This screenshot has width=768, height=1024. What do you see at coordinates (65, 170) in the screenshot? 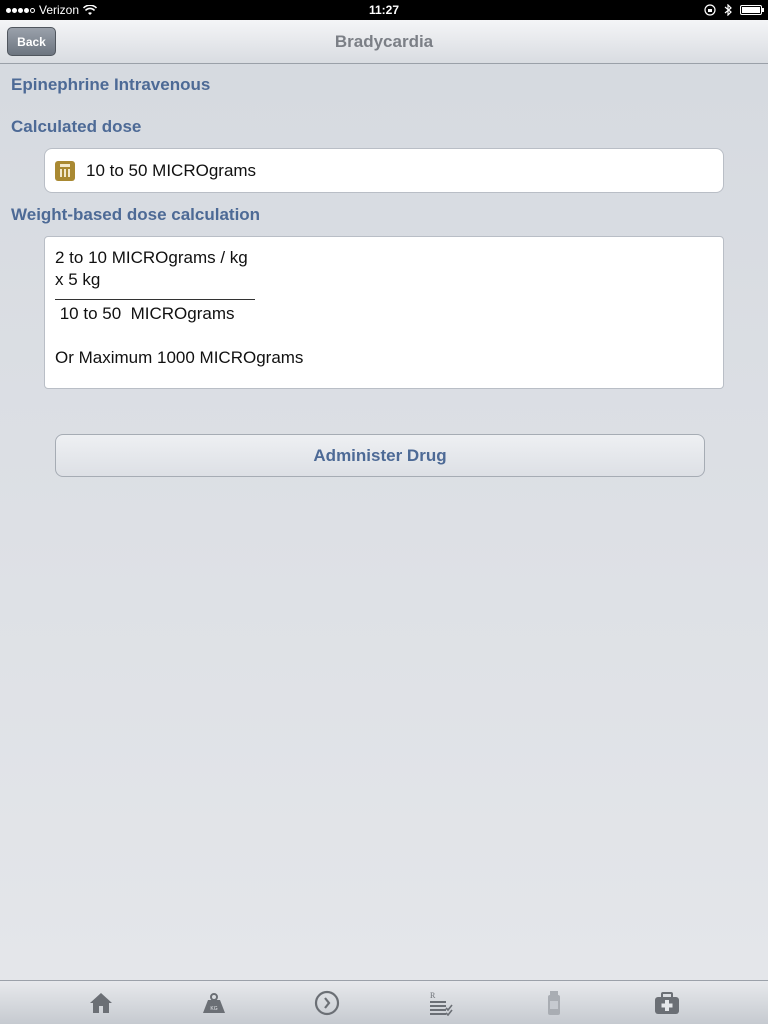
I see `calculator-icon` at bounding box center [65, 170].